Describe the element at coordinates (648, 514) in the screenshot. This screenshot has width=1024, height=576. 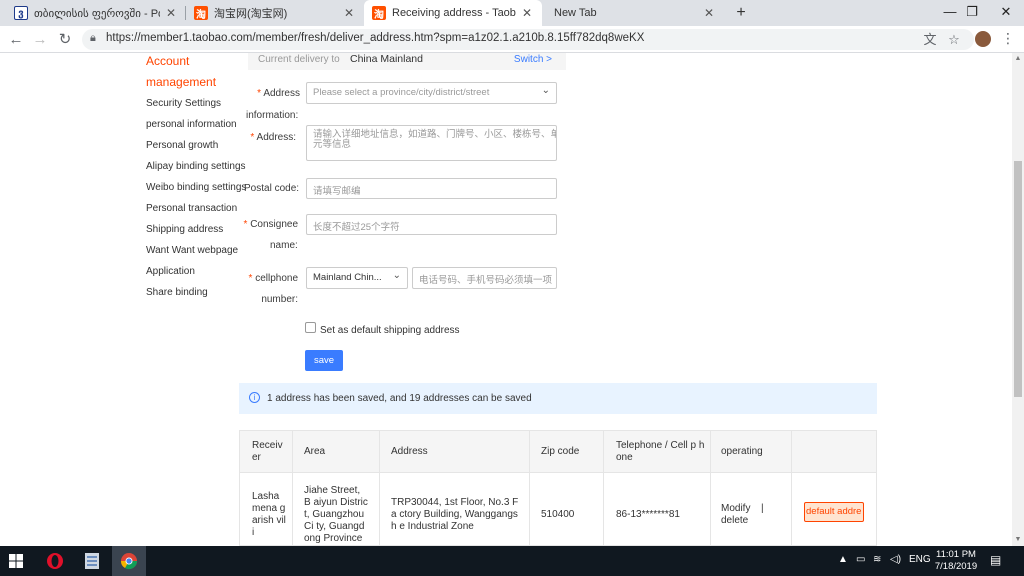
I see `row-phone: 86-13*******81` at that location.